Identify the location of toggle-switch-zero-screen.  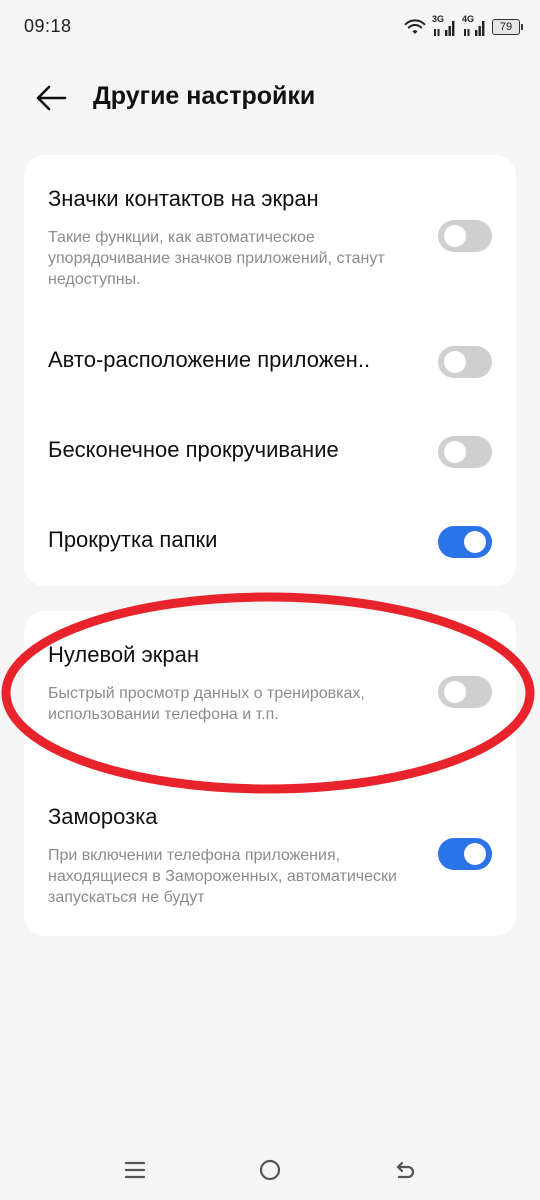
(465, 692).